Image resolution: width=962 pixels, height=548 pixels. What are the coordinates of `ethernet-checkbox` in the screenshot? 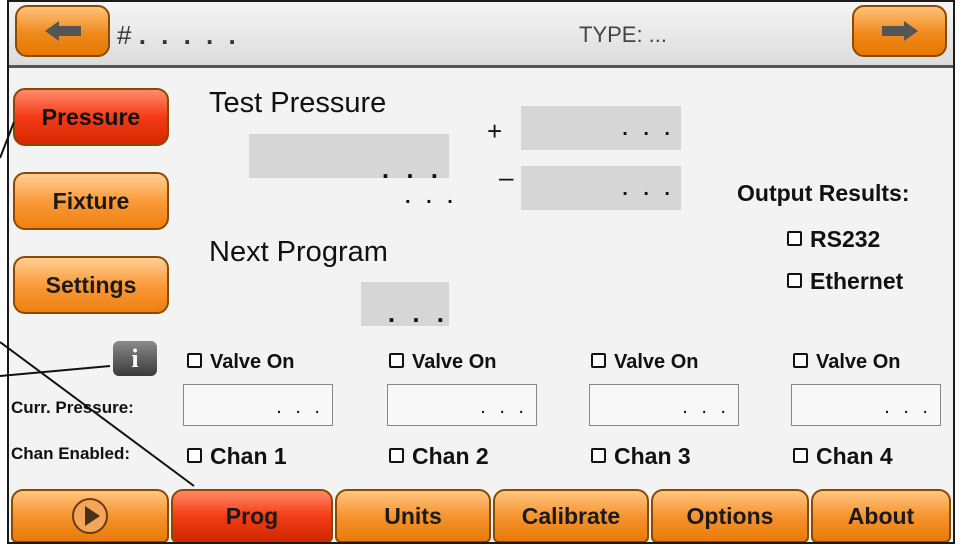 It's located at (794, 281).